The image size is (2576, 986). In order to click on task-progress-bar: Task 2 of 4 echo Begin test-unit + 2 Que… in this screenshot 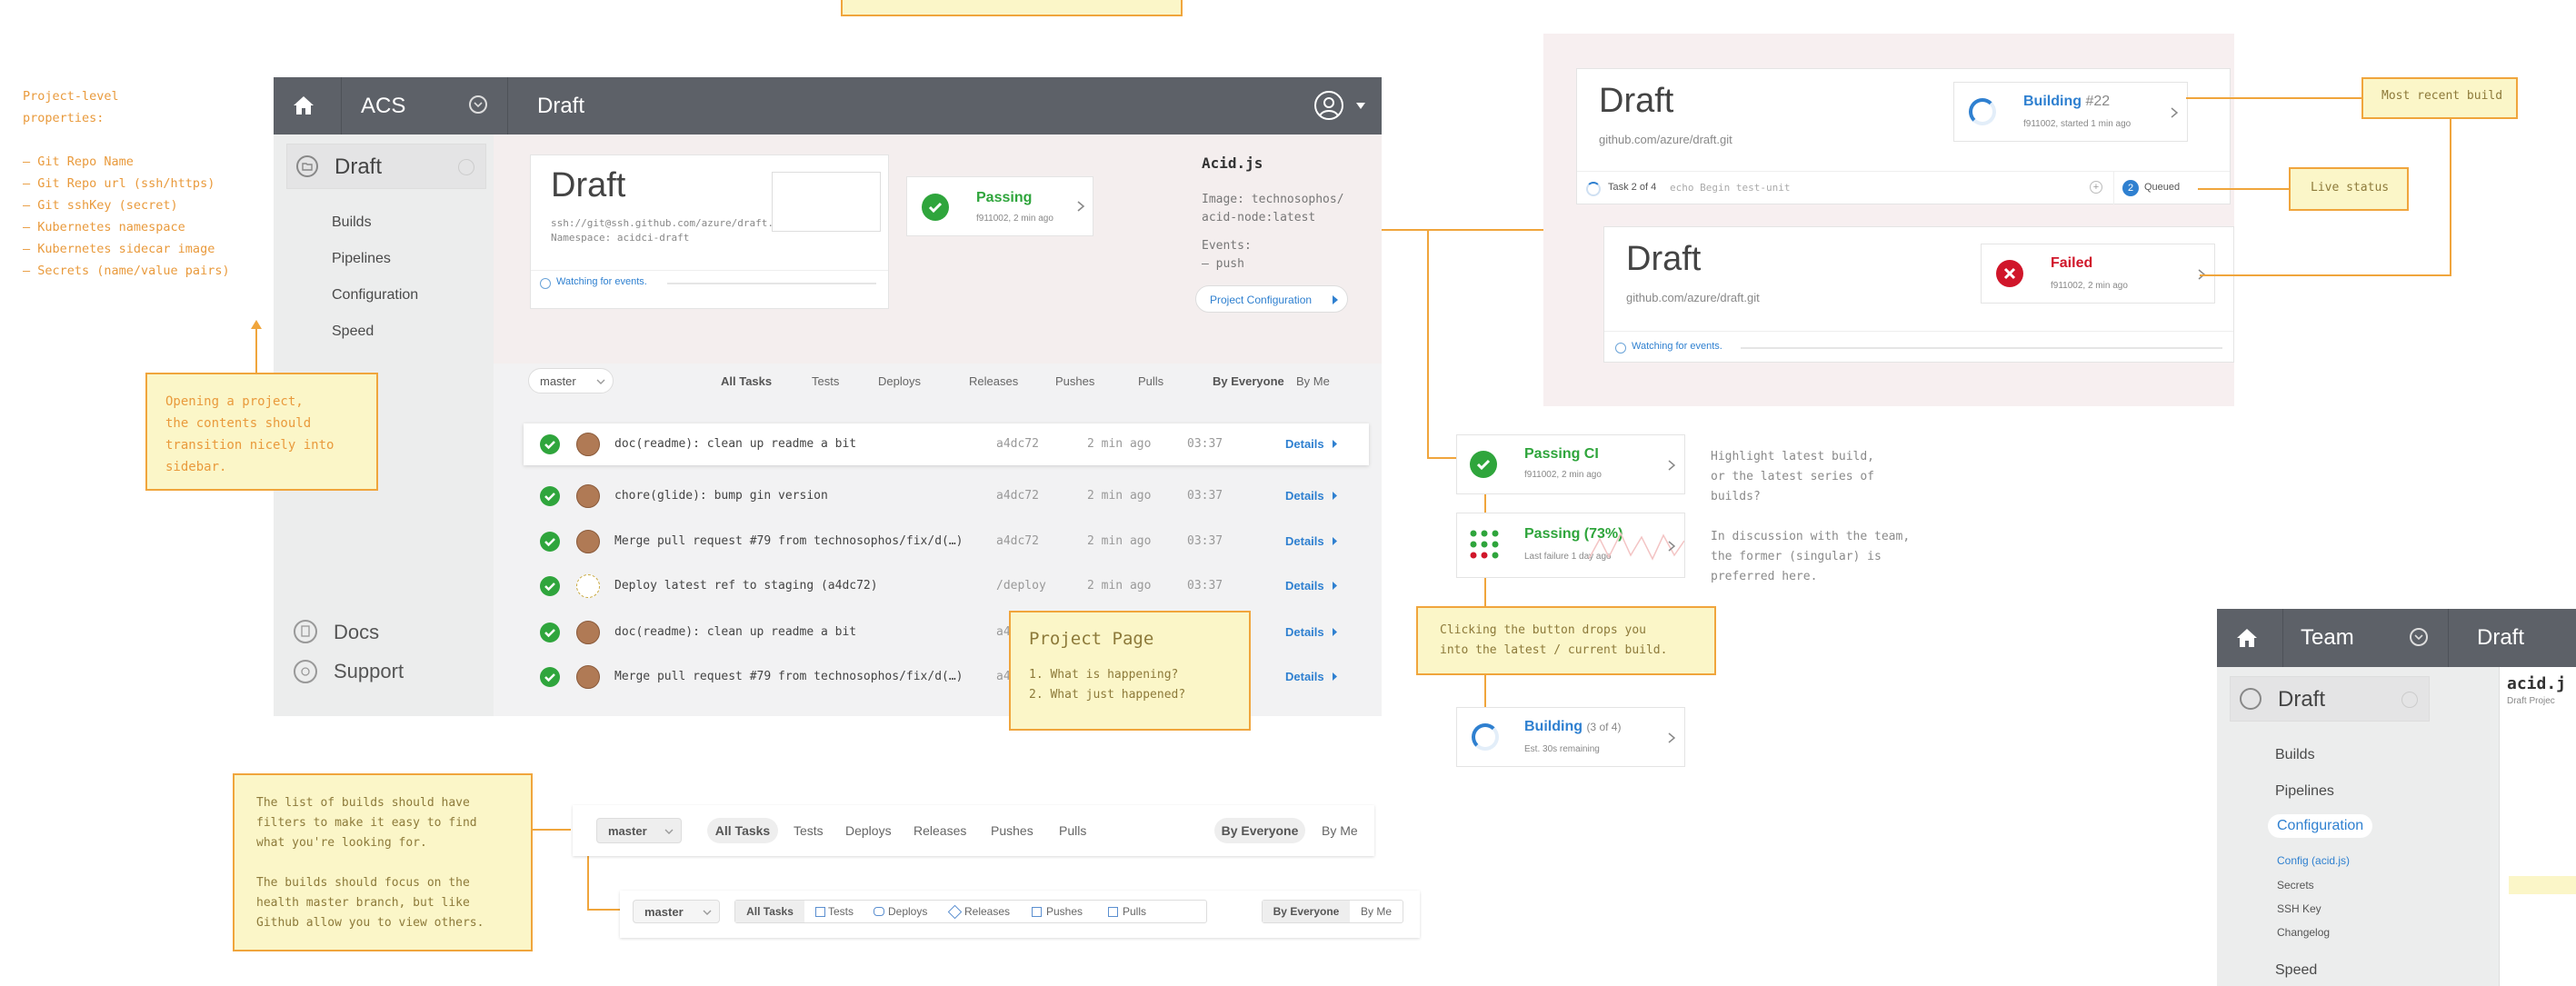, I will do `click(1903, 187)`.